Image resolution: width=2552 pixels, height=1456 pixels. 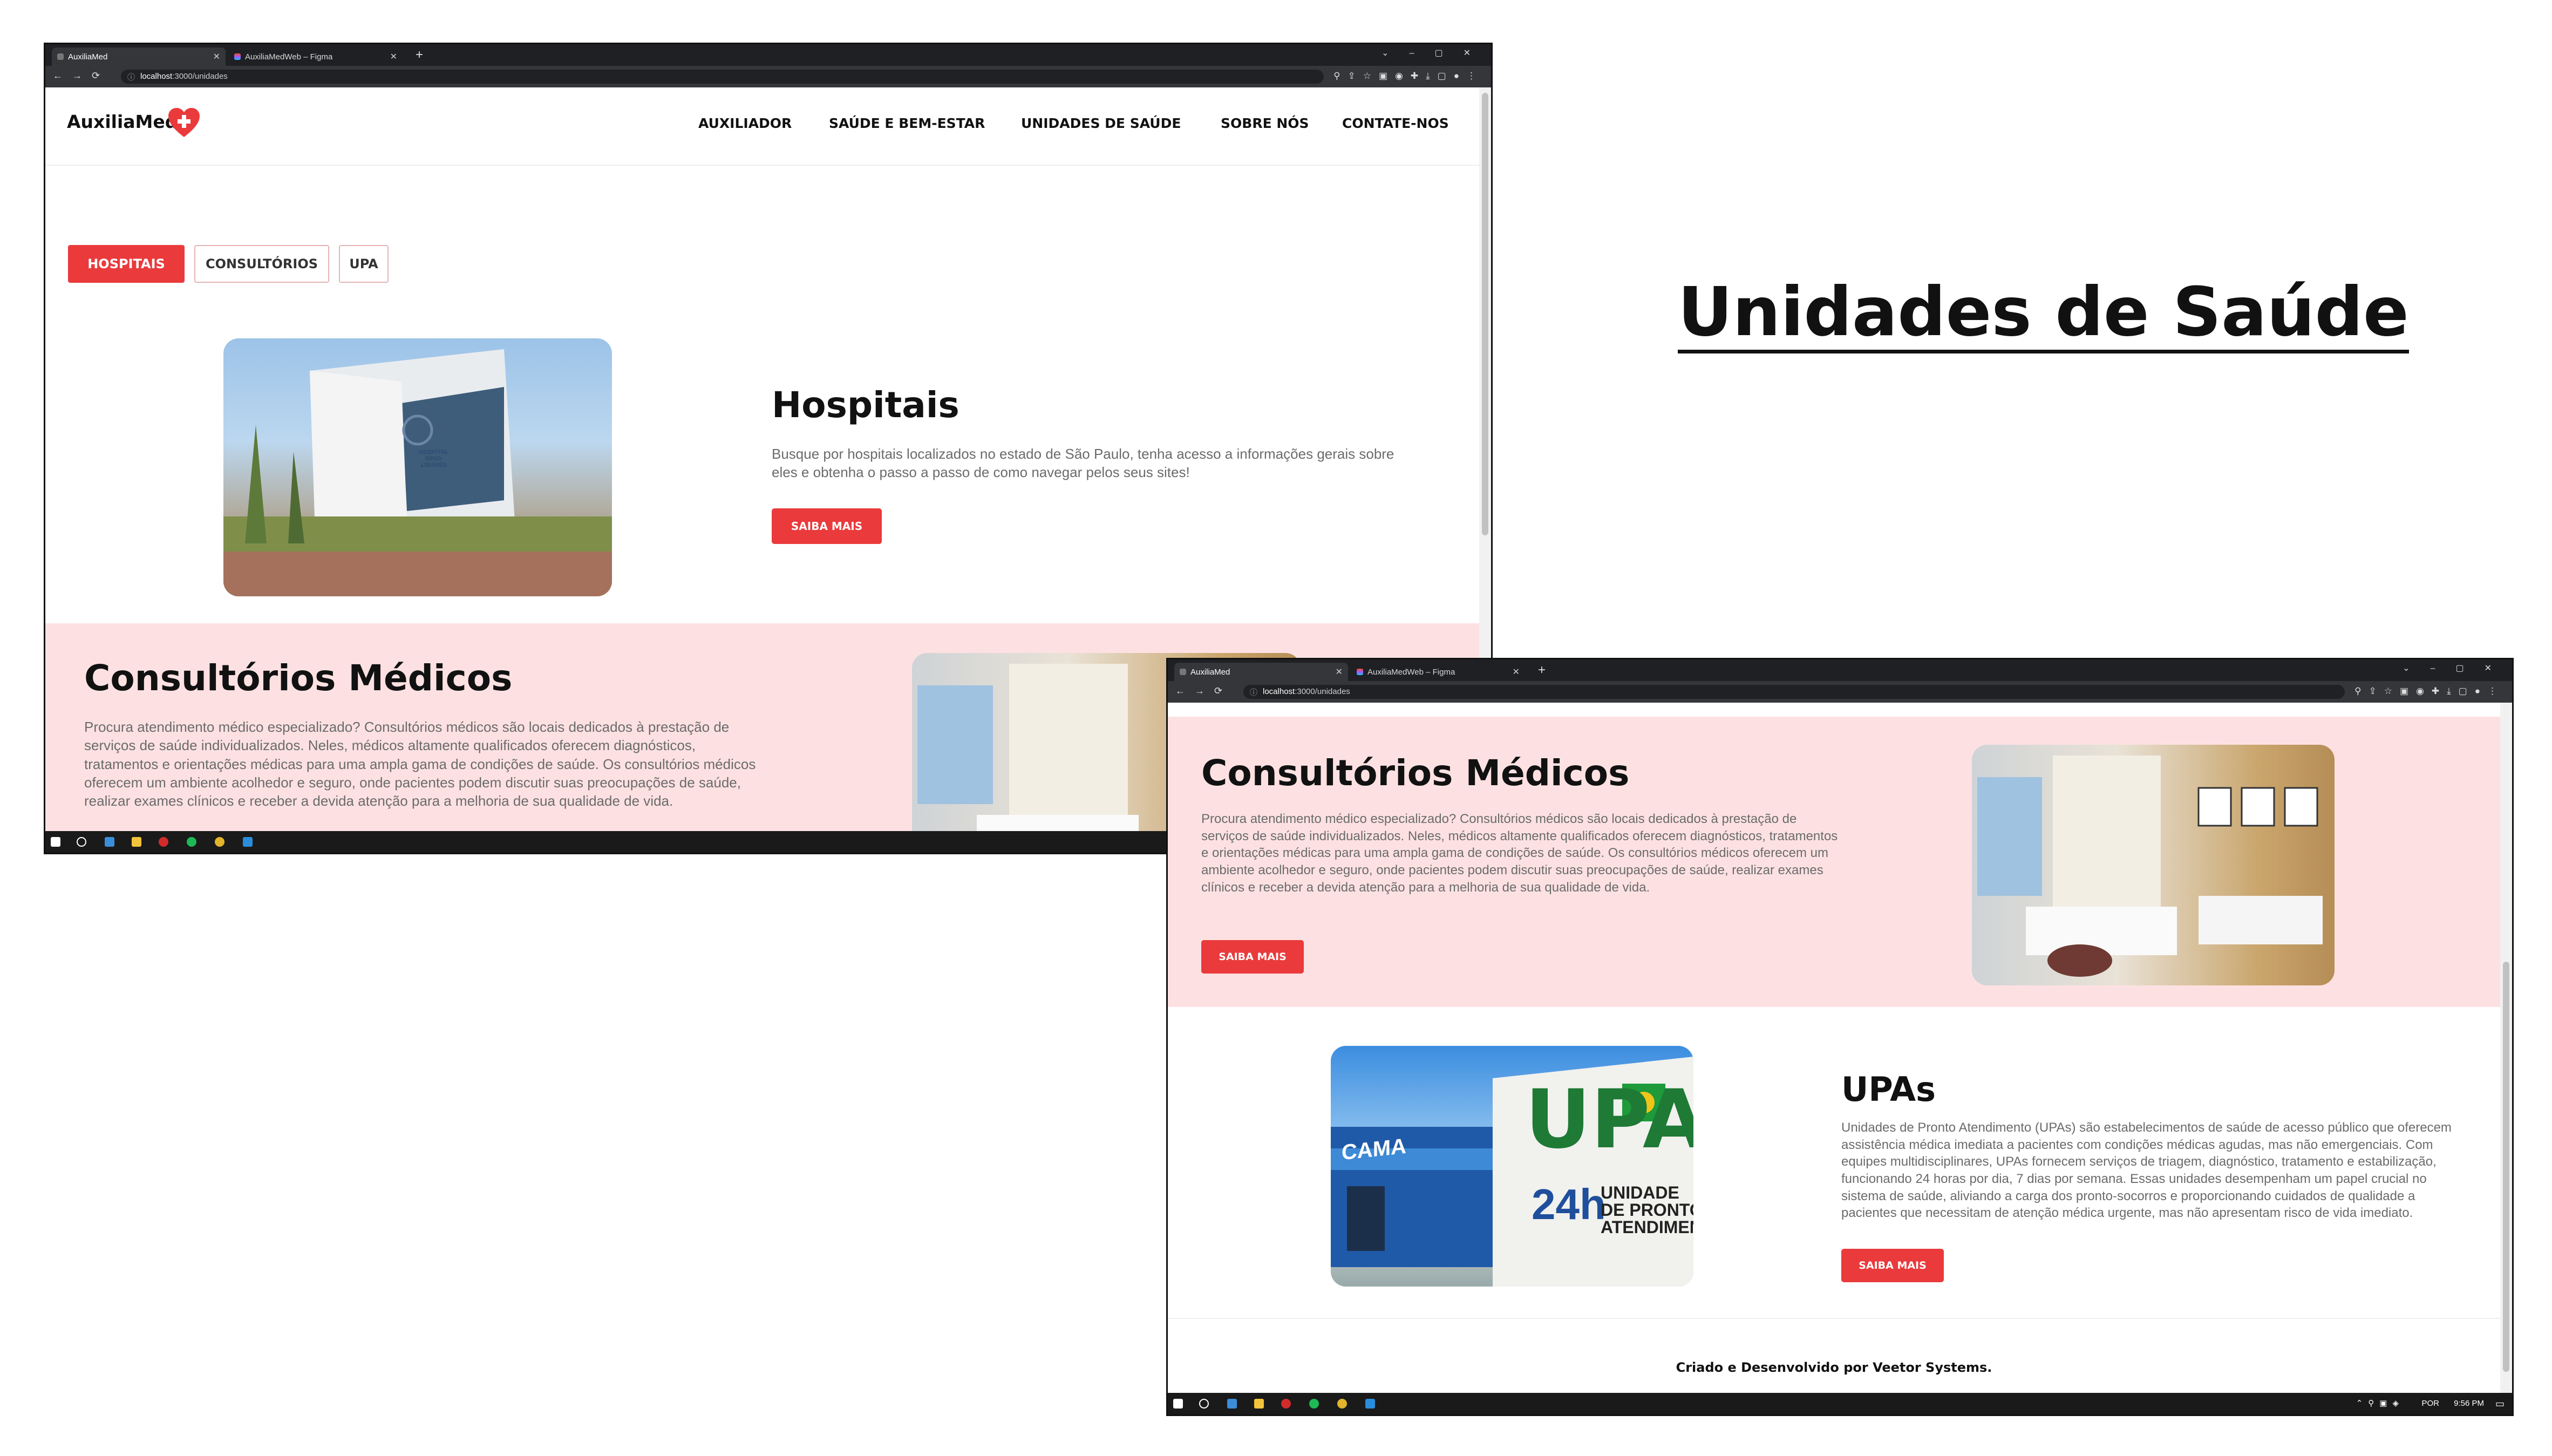 What do you see at coordinates (261, 264) in the screenshot?
I see `filter-consultorios: CONSULTÓRIOS` at bounding box center [261, 264].